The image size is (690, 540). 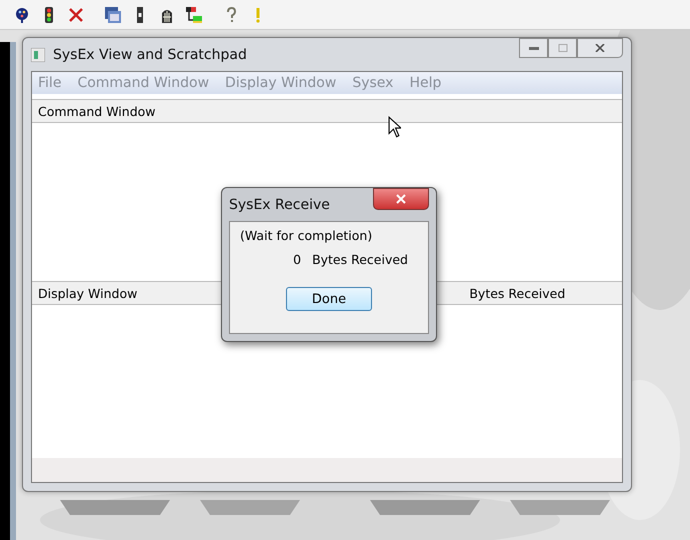 I want to click on done-button: Done, so click(x=329, y=299).